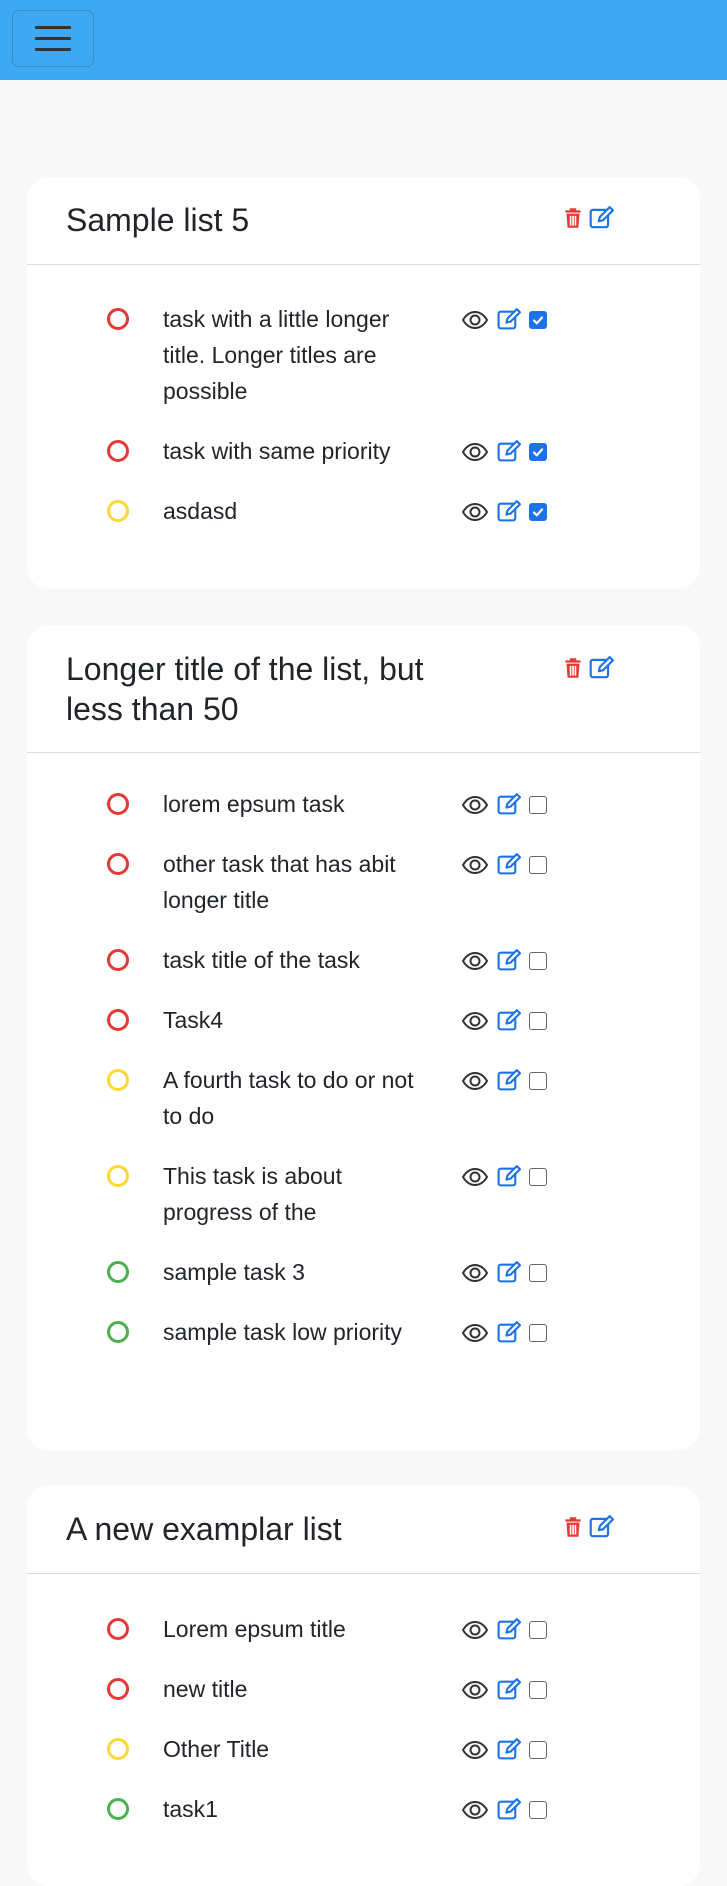 This screenshot has height=1886, width=727. I want to click on list-title: Sample list 5, so click(158, 220).